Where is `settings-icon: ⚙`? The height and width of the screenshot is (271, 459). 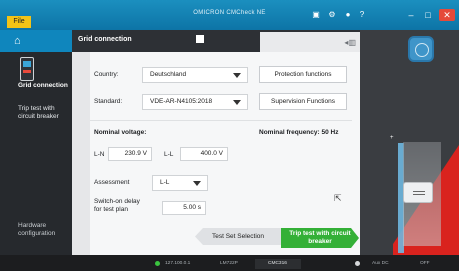
settings-icon: ⚙ is located at coordinates (332, 15).